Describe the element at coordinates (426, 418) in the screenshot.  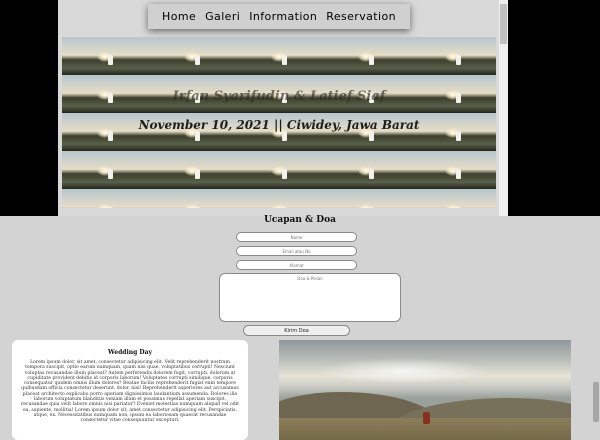
I see `photo-couple` at that location.